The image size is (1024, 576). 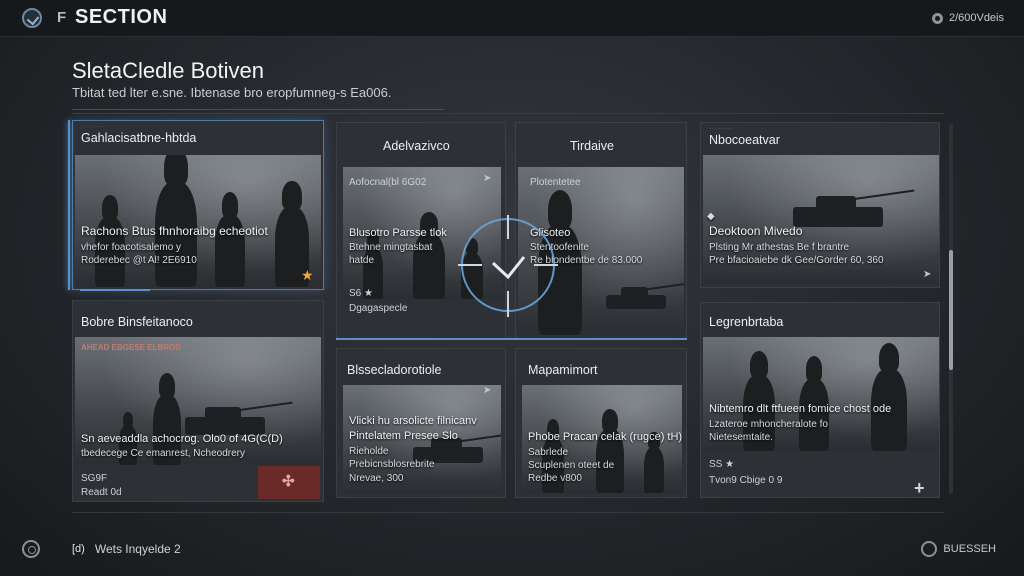 I want to click on card-meta: Redbe v800, so click(x=555, y=478).